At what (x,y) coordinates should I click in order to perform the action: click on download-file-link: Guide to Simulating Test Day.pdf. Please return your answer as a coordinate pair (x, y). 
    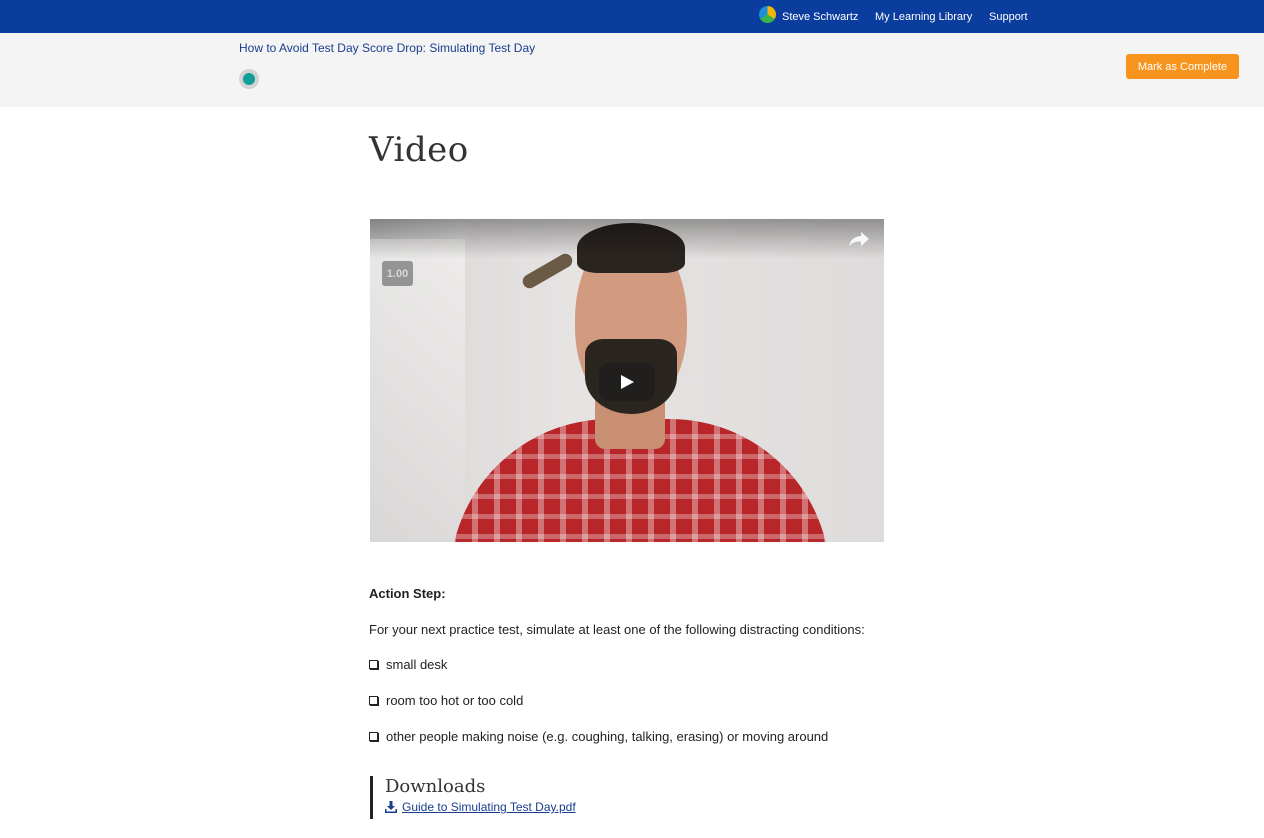
    Looking at the image, I should click on (527, 807).